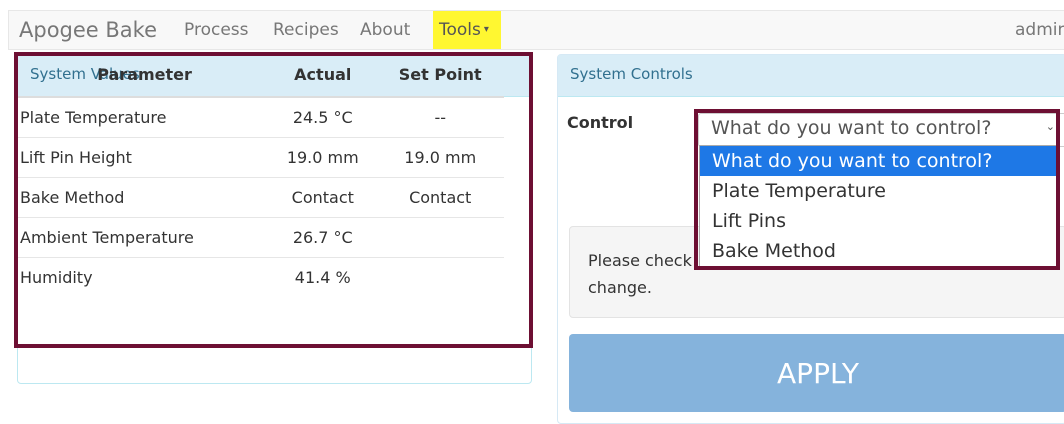 The image size is (1064, 424). Describe the element at coordinates (440, 117) in the screenshot. I see `set-point-cell: --` at that location.